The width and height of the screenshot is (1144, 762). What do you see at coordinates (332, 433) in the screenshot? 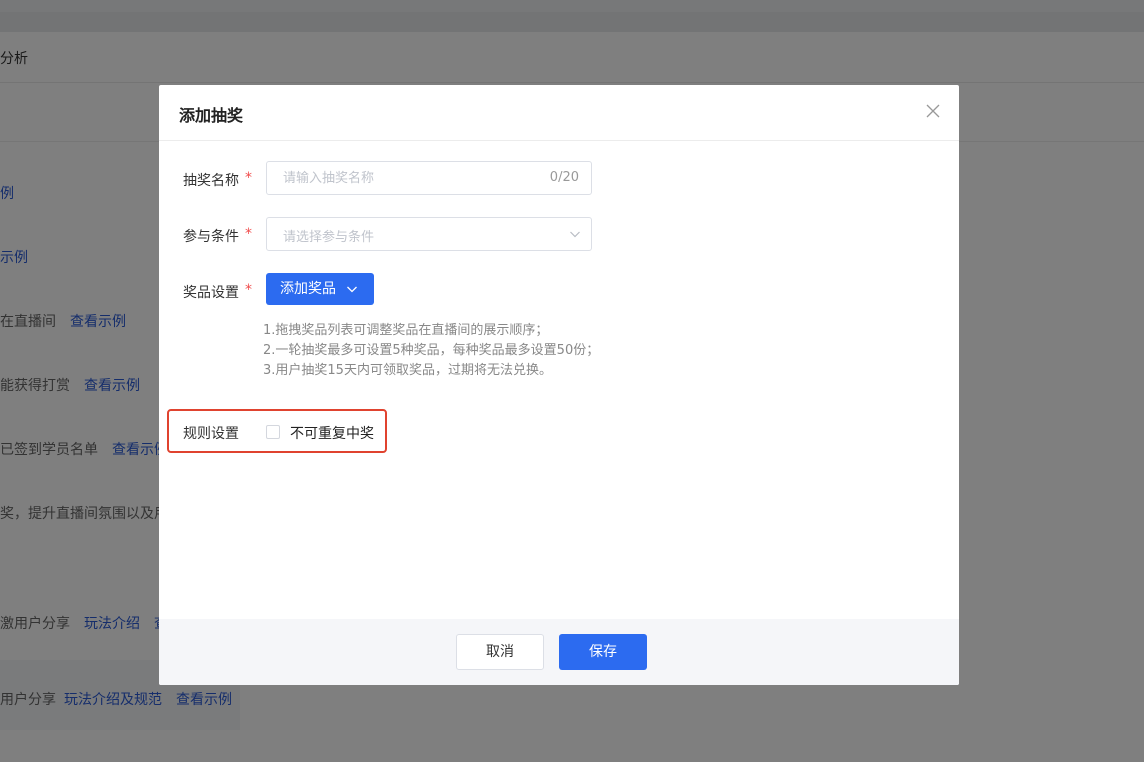
I see `no-repeat-win-label: 不可重复中奖` at bounding box center [332, 433].